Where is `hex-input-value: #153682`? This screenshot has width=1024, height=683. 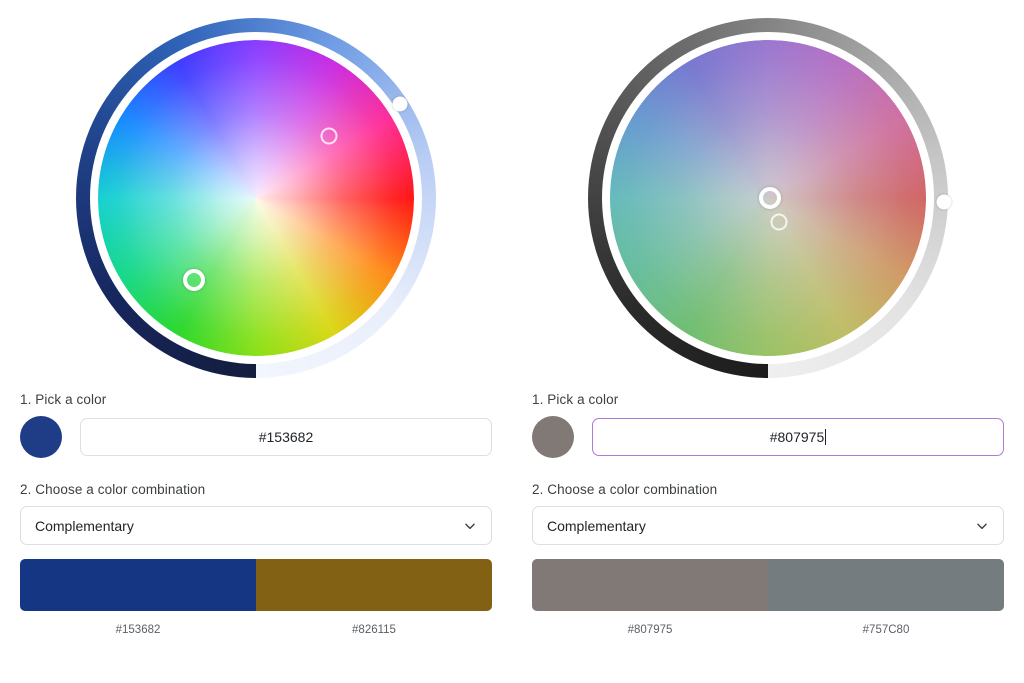
hex-input-value: #153682 is located at coordinates (286, 437).